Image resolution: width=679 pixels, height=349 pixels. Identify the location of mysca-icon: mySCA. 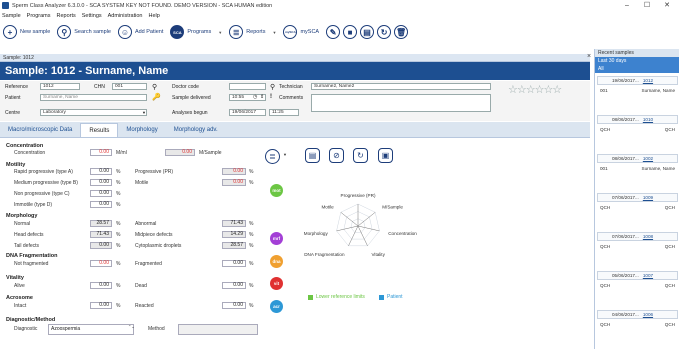
(290, 32).